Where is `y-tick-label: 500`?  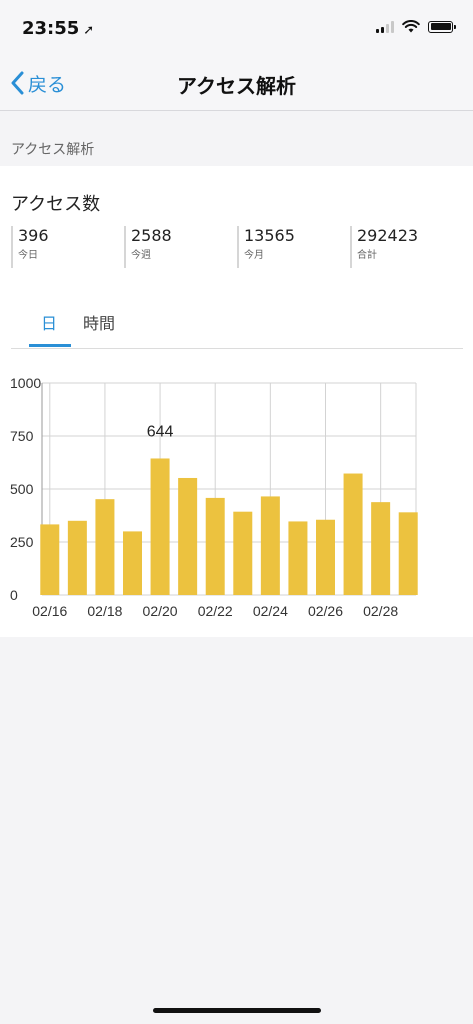 y-tick-label: 500 is located at coordinates (22, 489).